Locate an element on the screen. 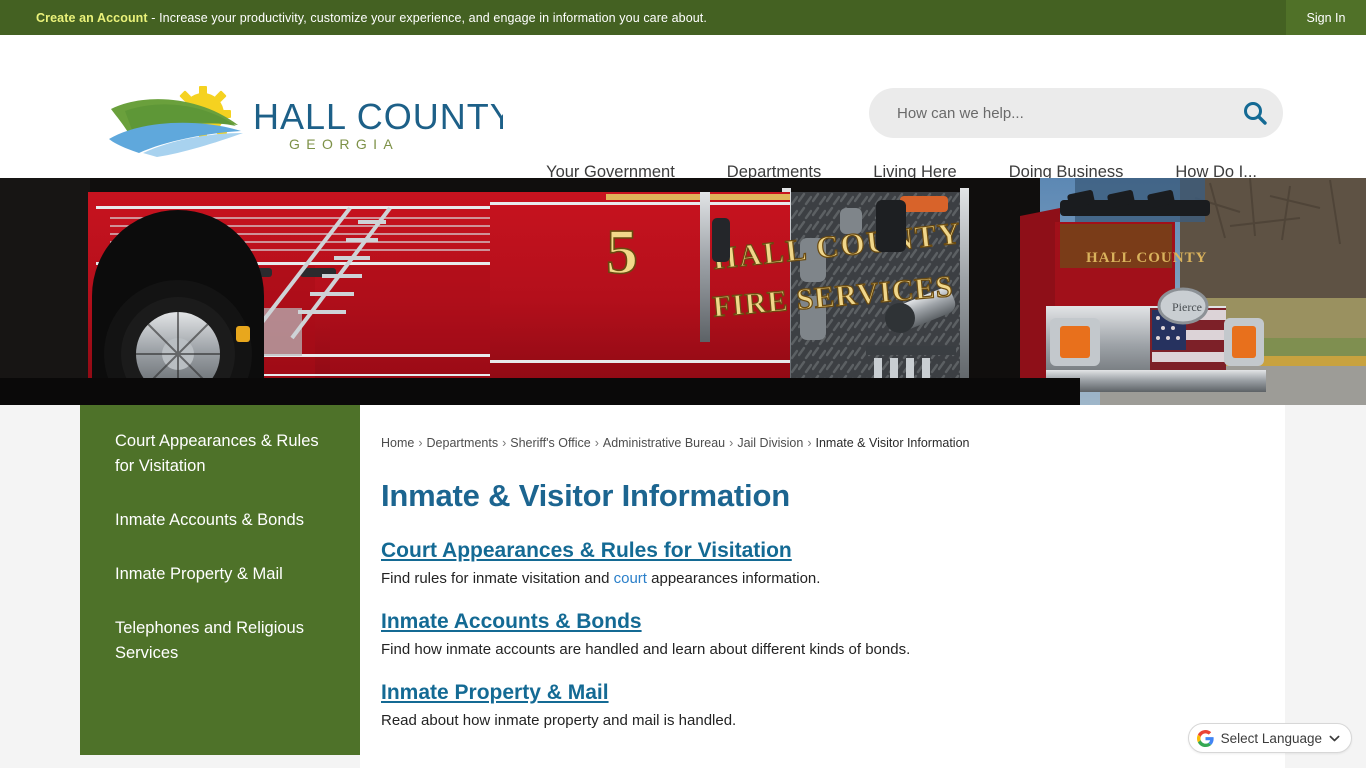 Image resolution: width=1366 pixels, height=768 pixels. language-selector: Select Language is located at coordinates (1269, 738).